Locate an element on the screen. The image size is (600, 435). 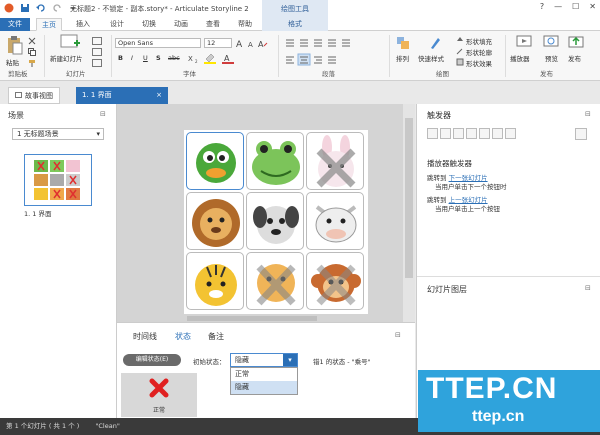
format-painter-icon is located at coordinates (32, 63).